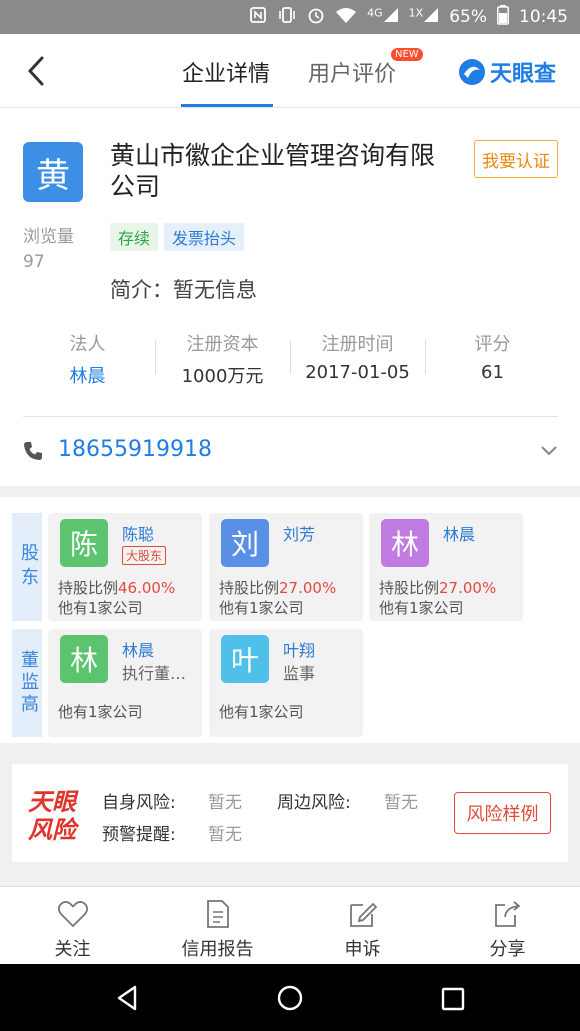 This screenshot has height=1031, width=580. I want to click on risk-logo-line2: 风险, so click(54, 830).